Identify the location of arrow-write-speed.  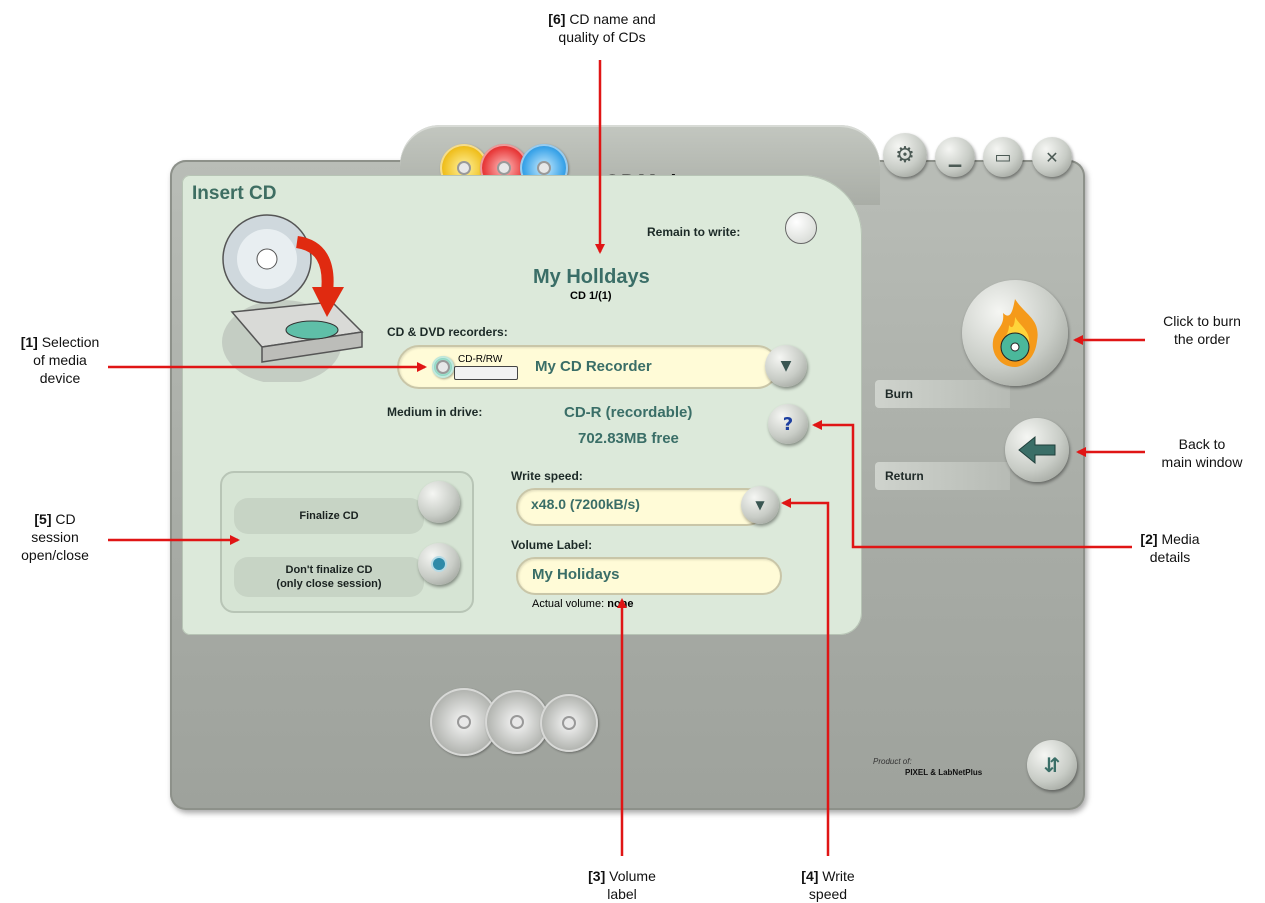
(805, 677).